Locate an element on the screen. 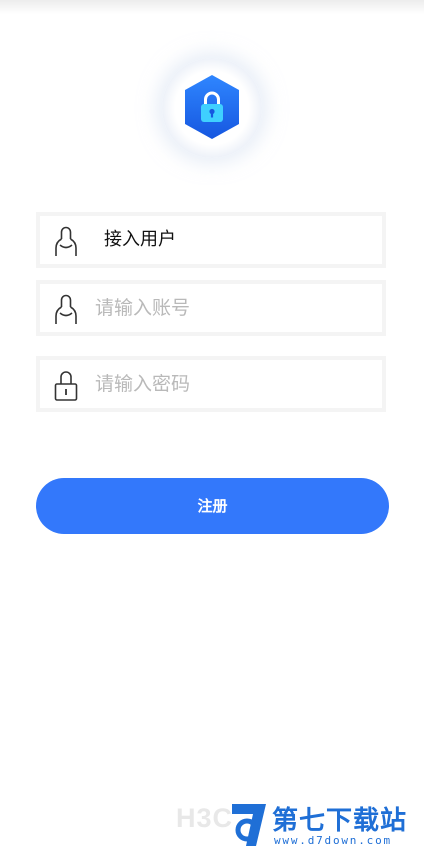  access-user-value: 接入用户 is located at coordinates (140, 239).